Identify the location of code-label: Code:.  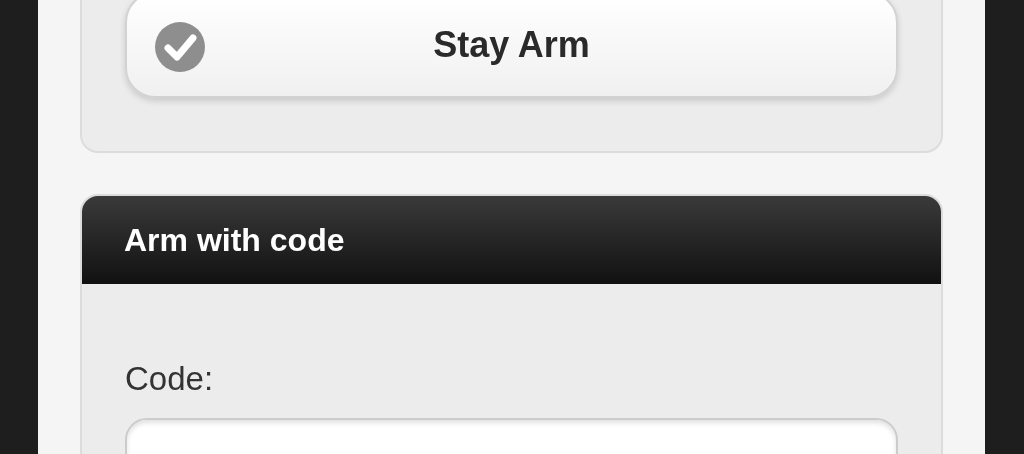
(169, 379).